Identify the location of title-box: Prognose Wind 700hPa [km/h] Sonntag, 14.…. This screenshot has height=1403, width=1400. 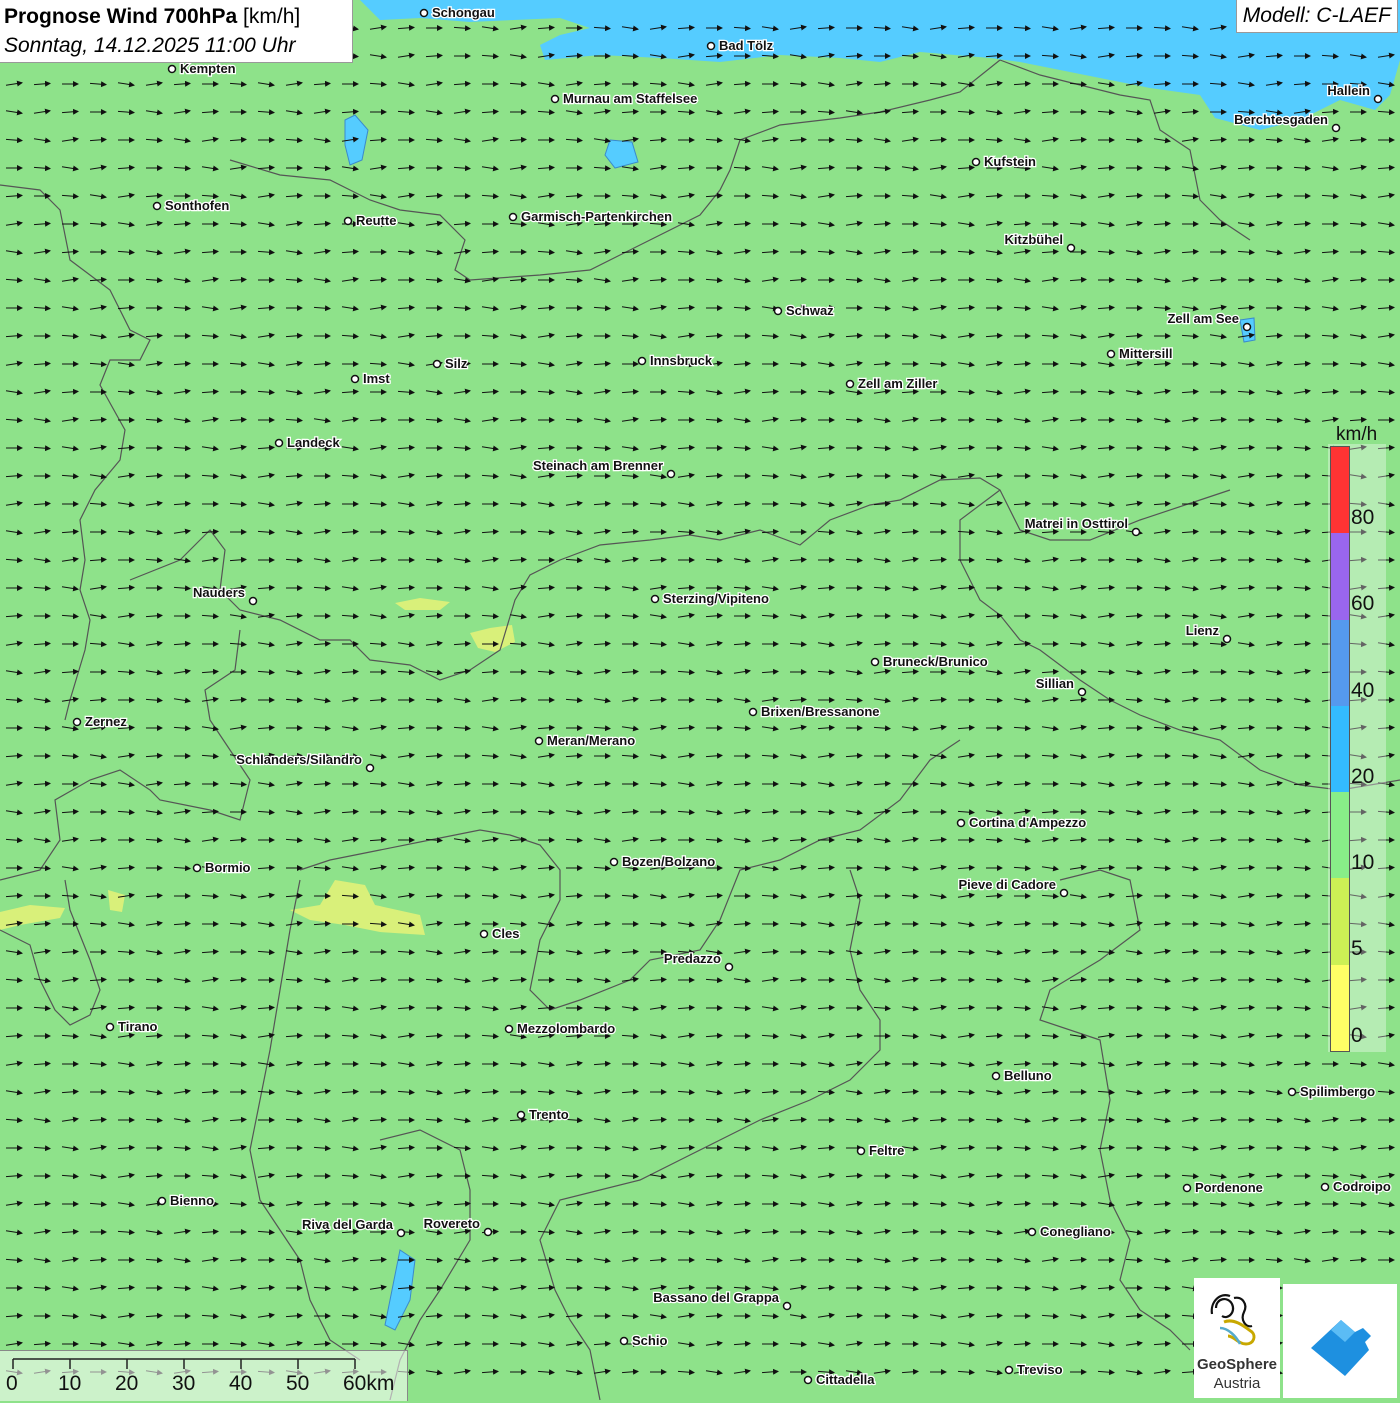
(176, 31).